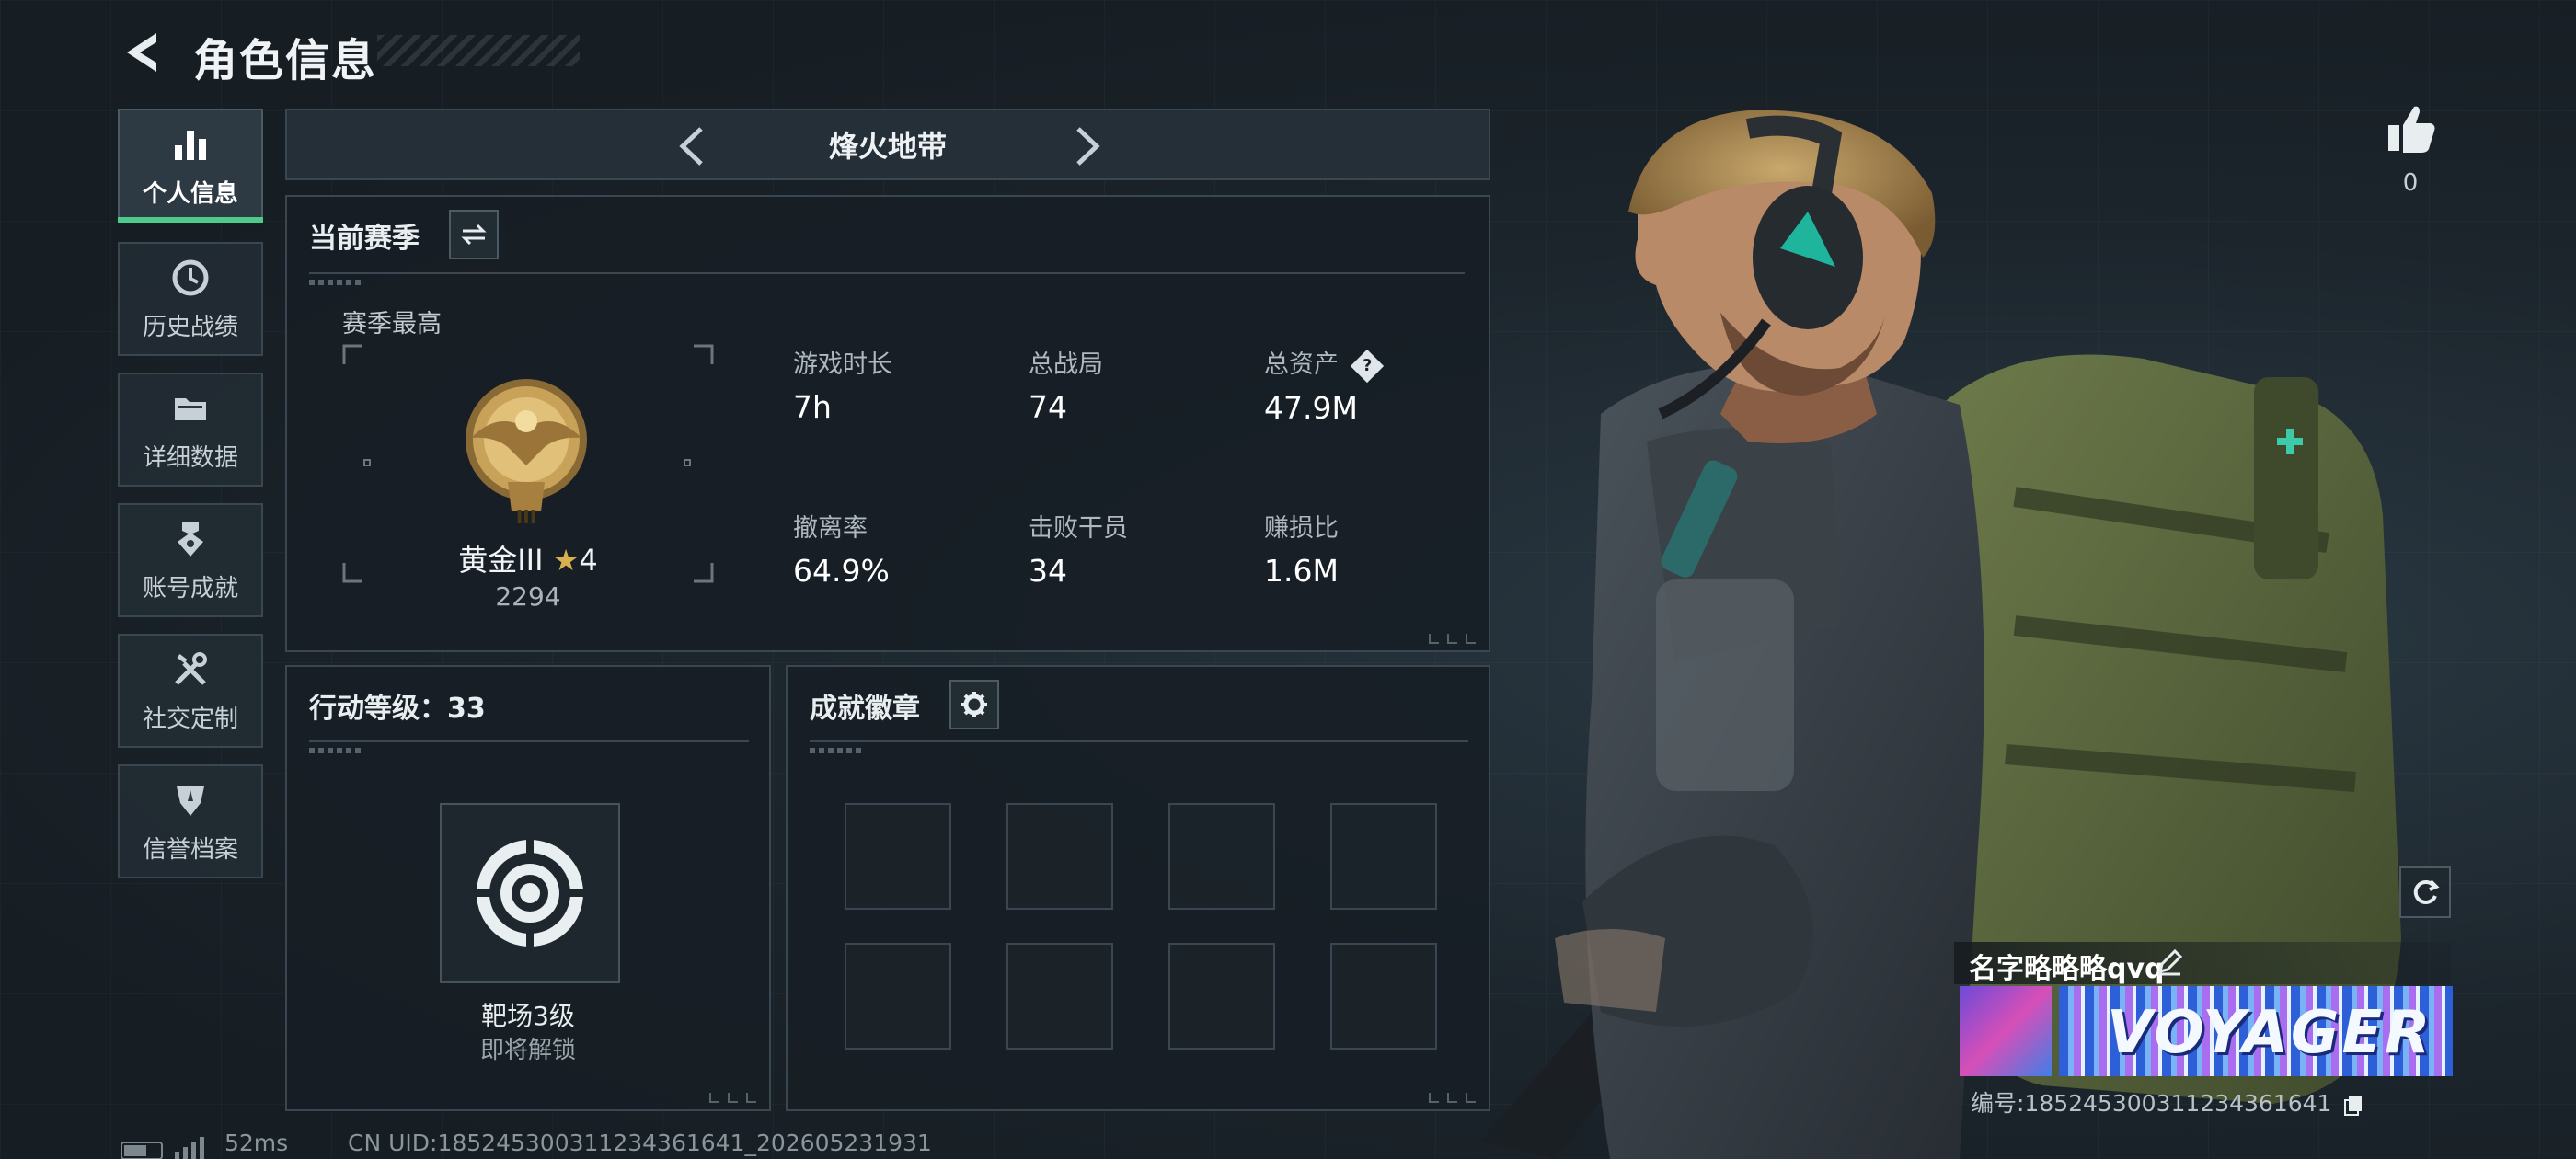  I want to click on badges-title: 成就徽章, so click(865, 709).